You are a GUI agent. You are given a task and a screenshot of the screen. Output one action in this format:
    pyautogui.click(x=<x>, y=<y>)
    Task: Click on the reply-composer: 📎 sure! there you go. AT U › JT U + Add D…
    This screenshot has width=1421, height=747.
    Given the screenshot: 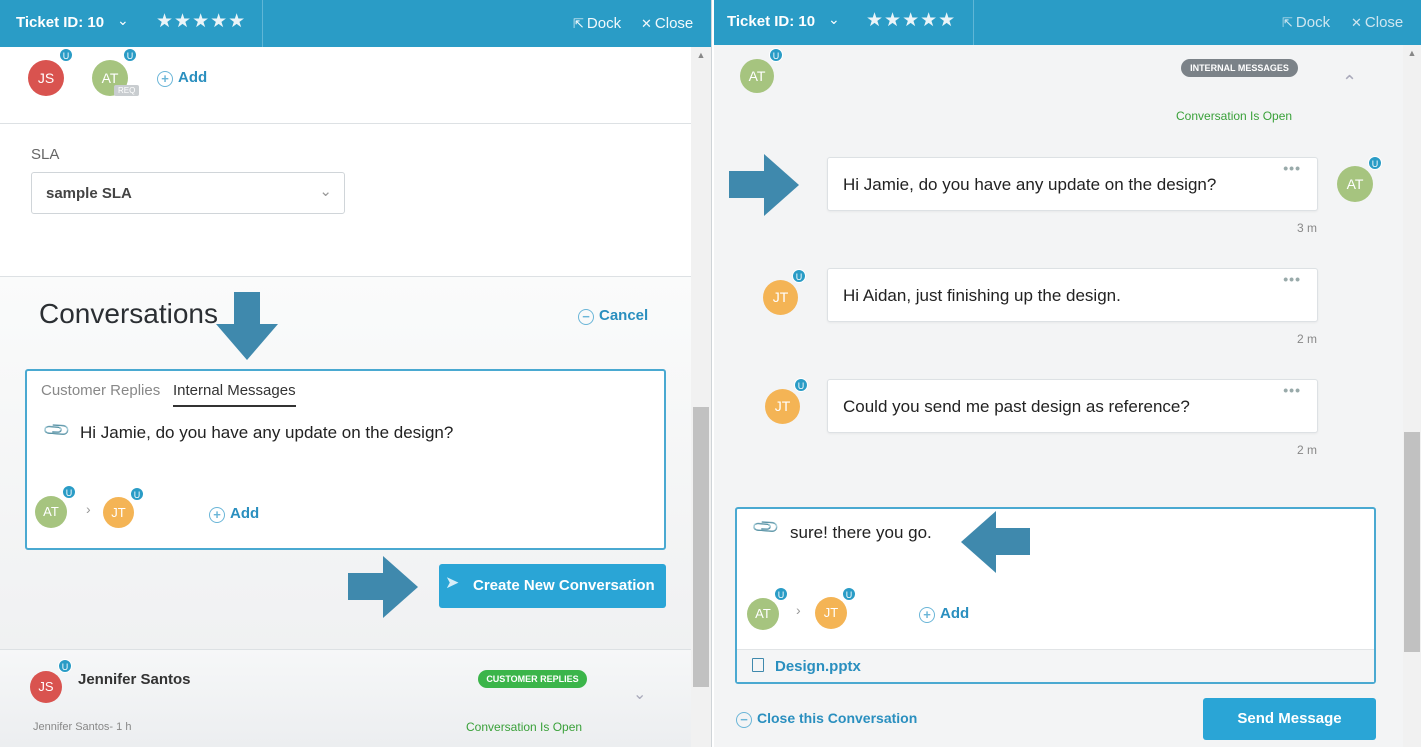 What is the action you would take?
    pyautogui.click(x=1055, y=595)
    